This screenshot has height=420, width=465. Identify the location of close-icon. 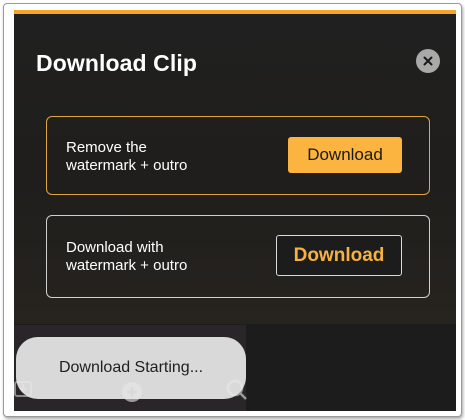
(428, 61).